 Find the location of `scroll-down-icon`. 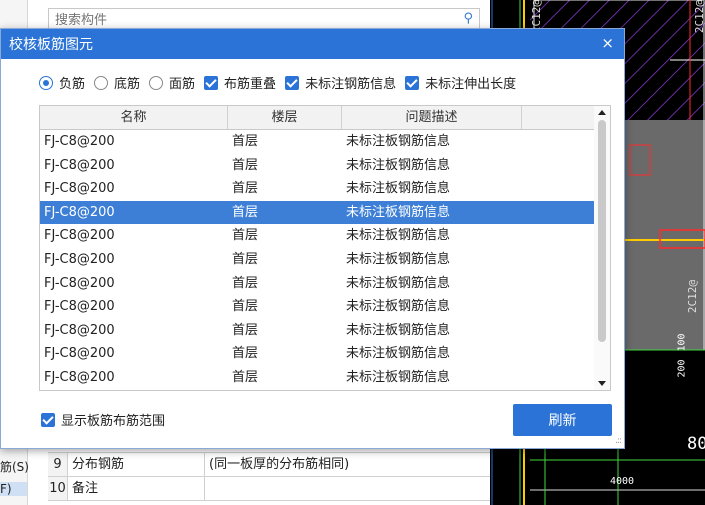

scroll-down-icon is located at coordinates (602, 383).